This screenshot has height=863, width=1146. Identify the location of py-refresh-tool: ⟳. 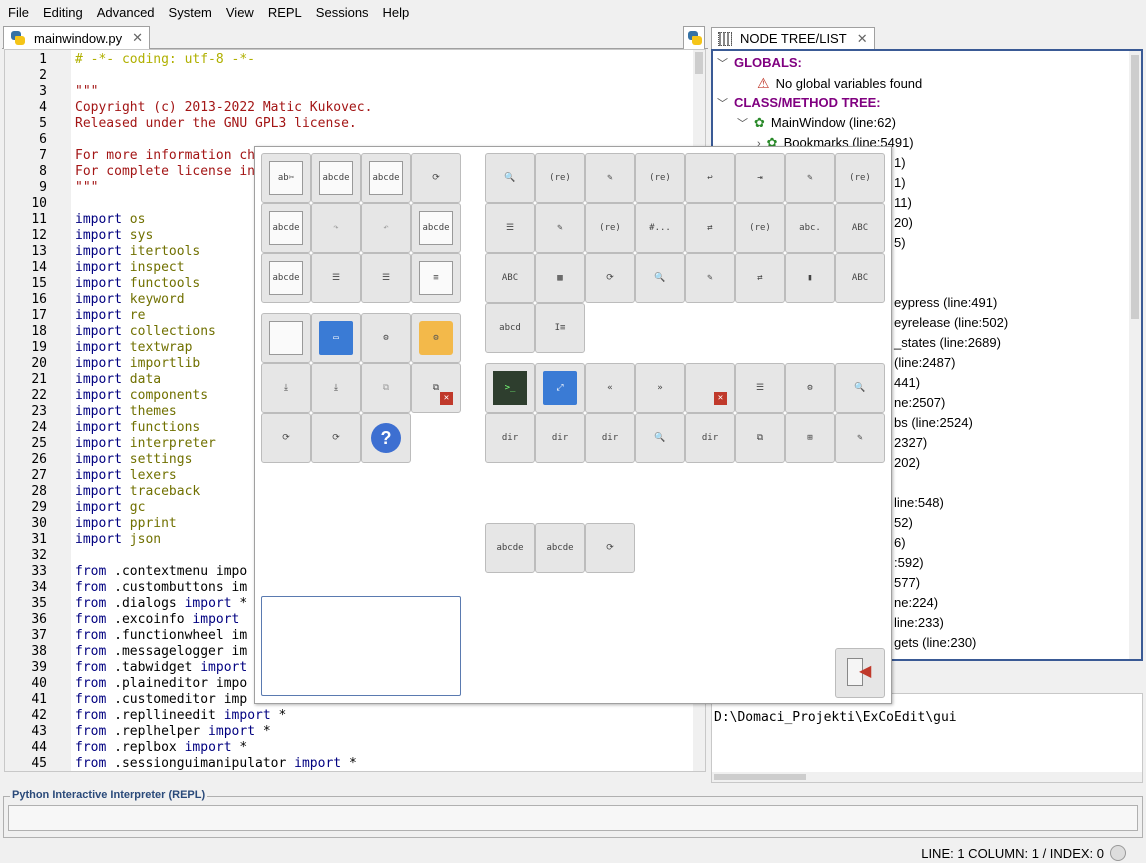
(610, 548).